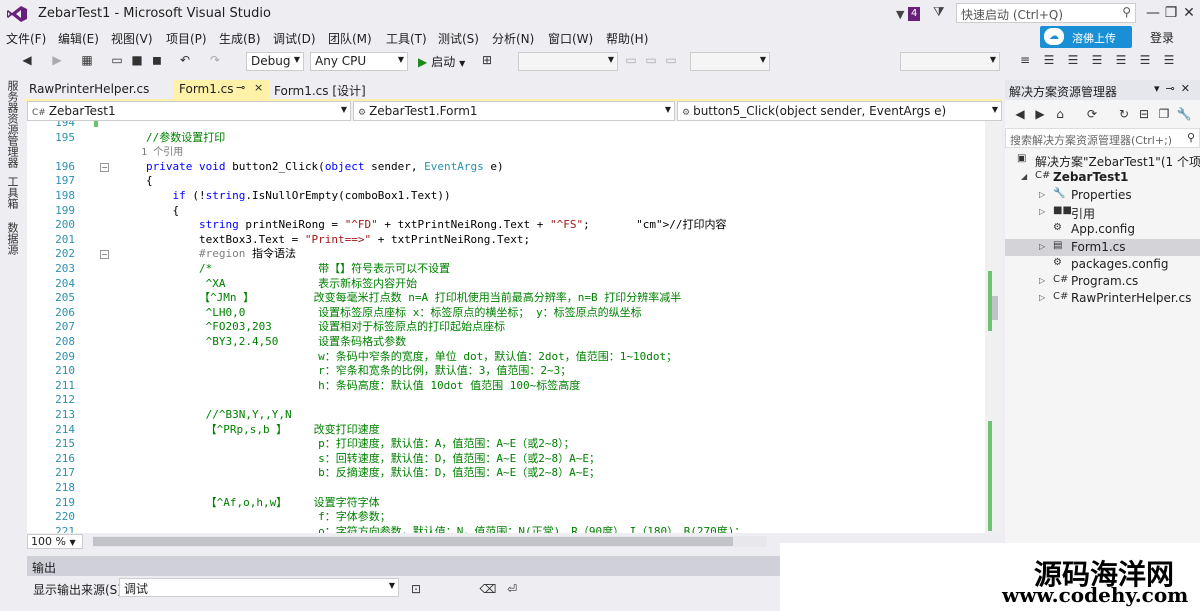 The width and height of the screenshot is (1200, 611). I want to click on cloud-icon: ☁, so click(1054, 36).